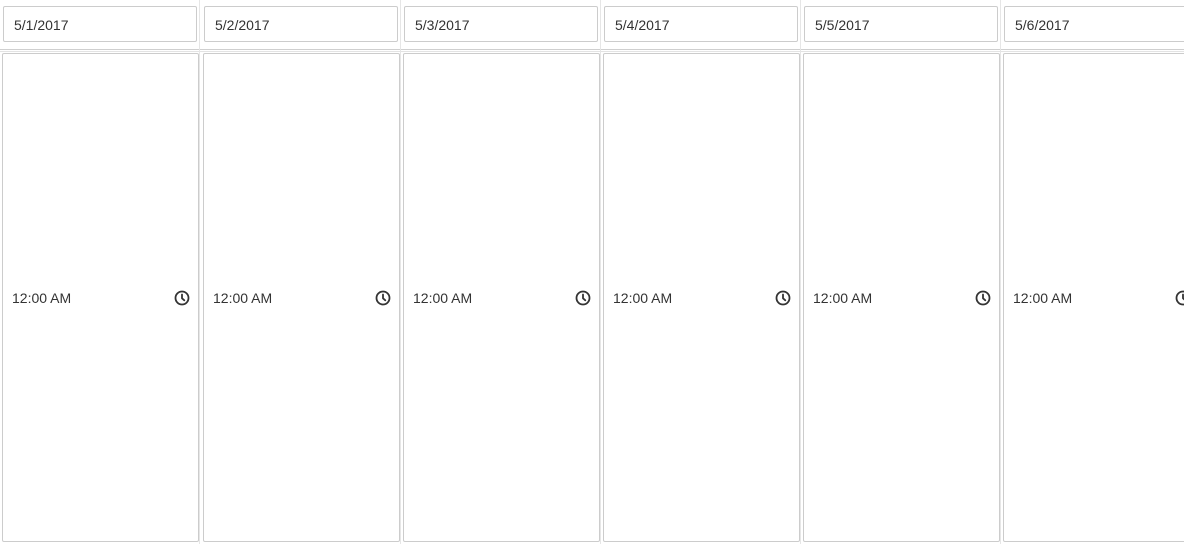  Describe the element at coordinates (901, 24) in the screenshot. I see `date-header: 5/5/2017` at that location.